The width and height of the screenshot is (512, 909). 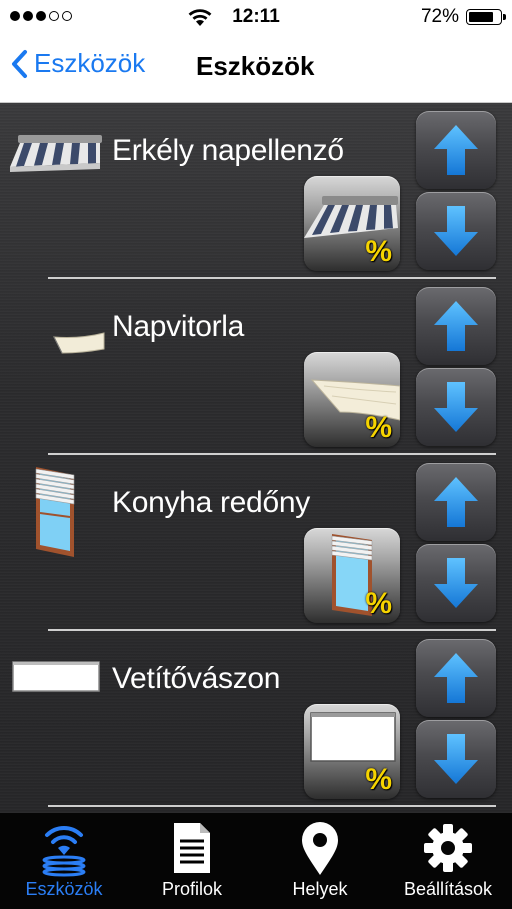 I want to click on back-button: Eszközök, so click(x=77, y=63).